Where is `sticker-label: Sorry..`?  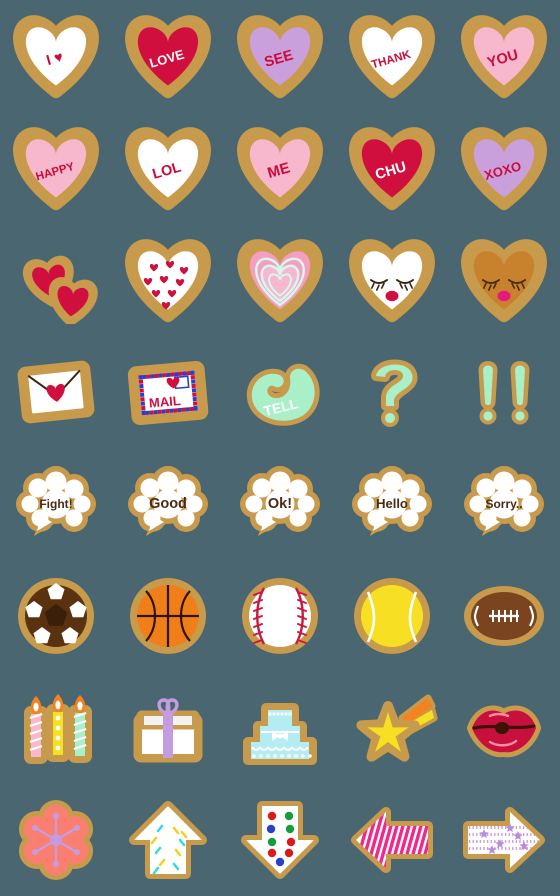
sticker-label: Sorry.. is located at coordinates (503, 504).